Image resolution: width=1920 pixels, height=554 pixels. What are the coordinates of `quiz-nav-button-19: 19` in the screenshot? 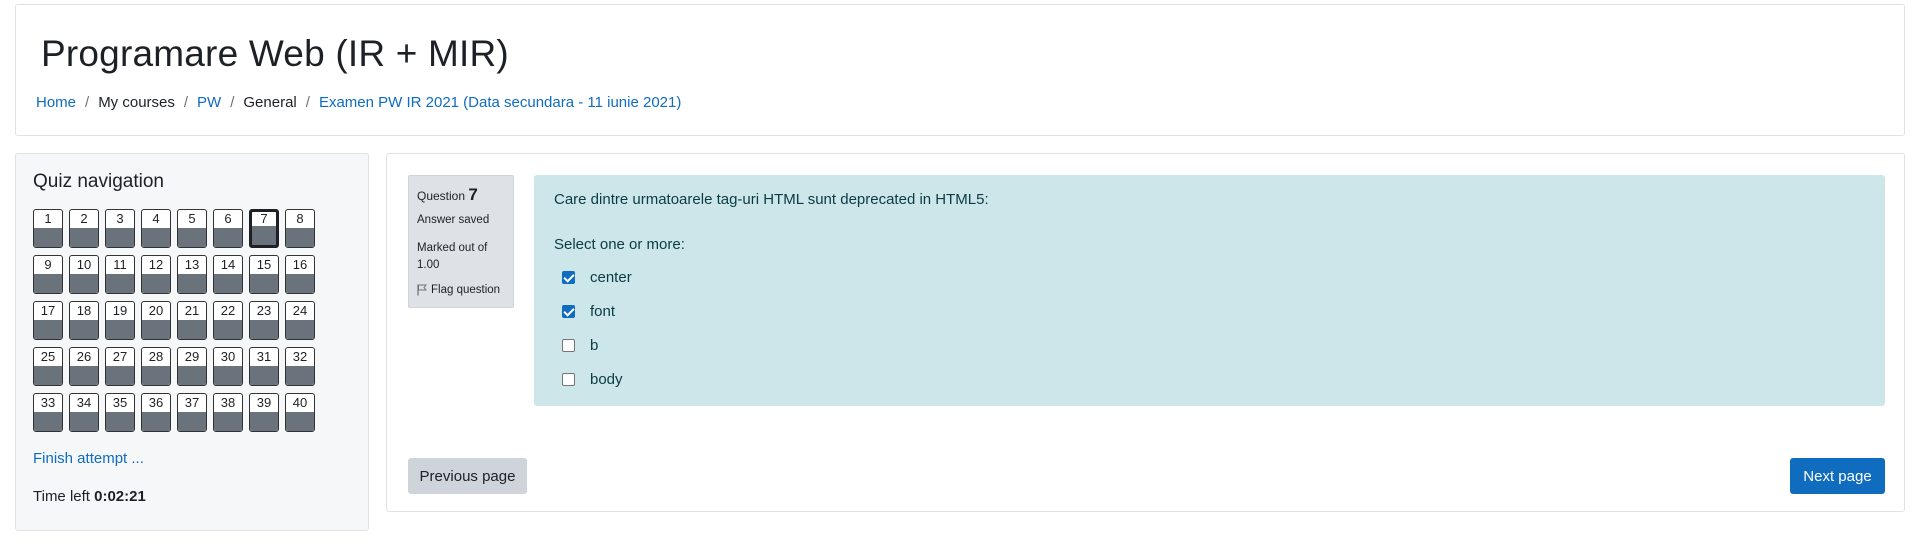 It's located at (120, 320).